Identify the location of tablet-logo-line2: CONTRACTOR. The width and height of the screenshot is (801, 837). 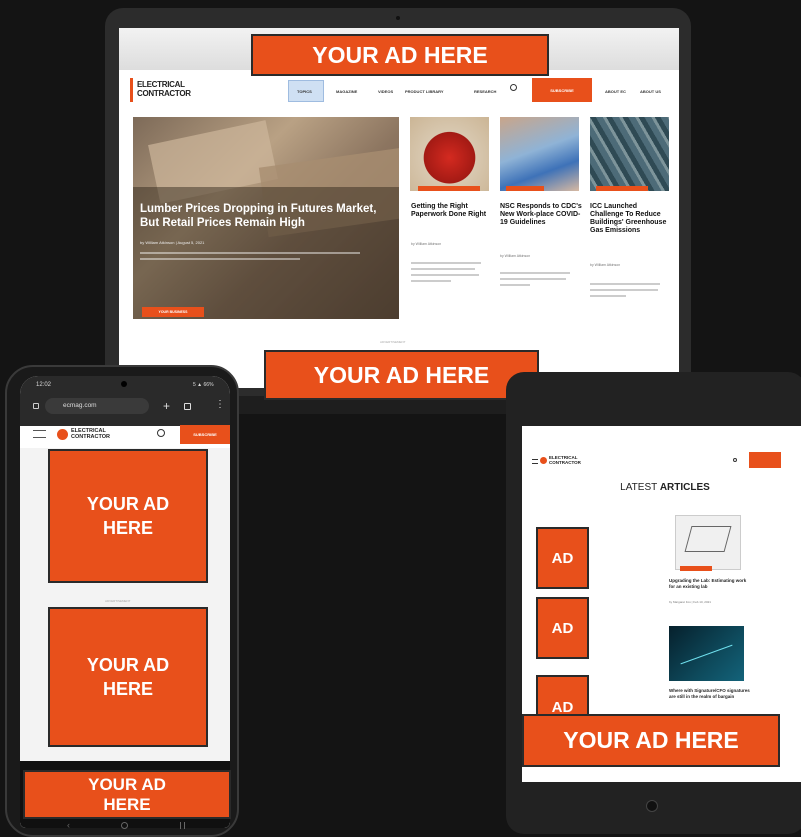
(565, 462).